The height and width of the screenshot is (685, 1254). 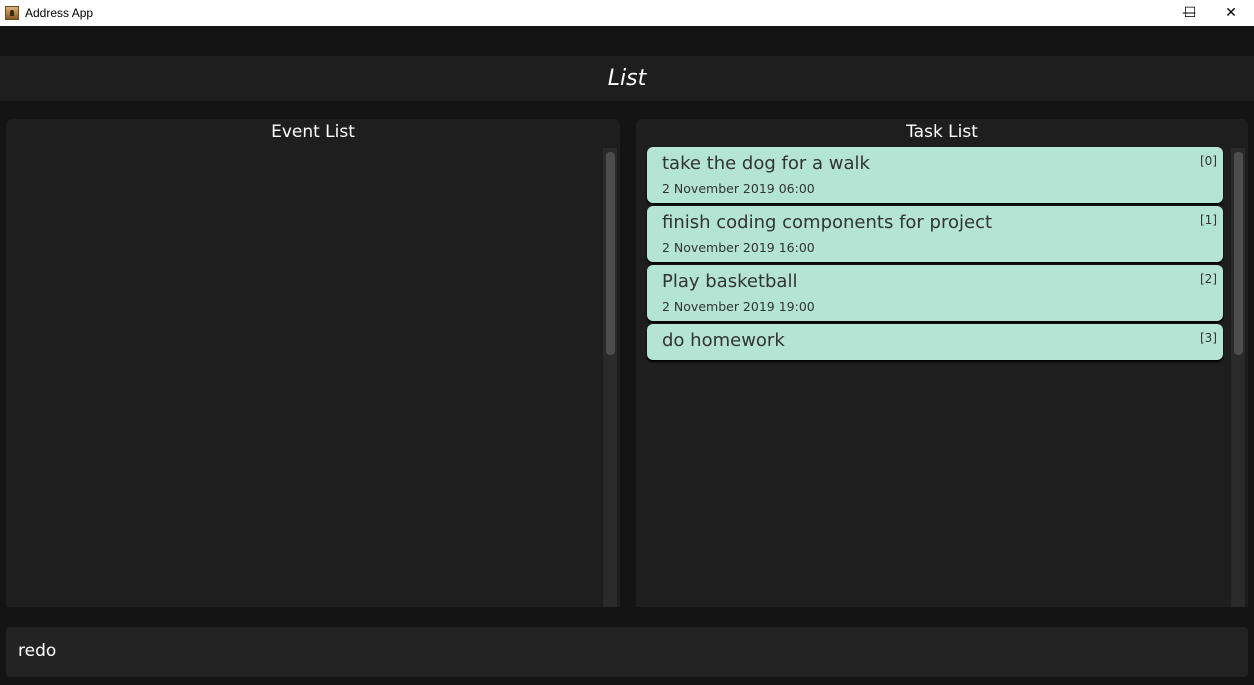 What do you see at coordinates (627, 652) in the screenshot?
I see `command-input: redo` at bounding box center [627, 652].